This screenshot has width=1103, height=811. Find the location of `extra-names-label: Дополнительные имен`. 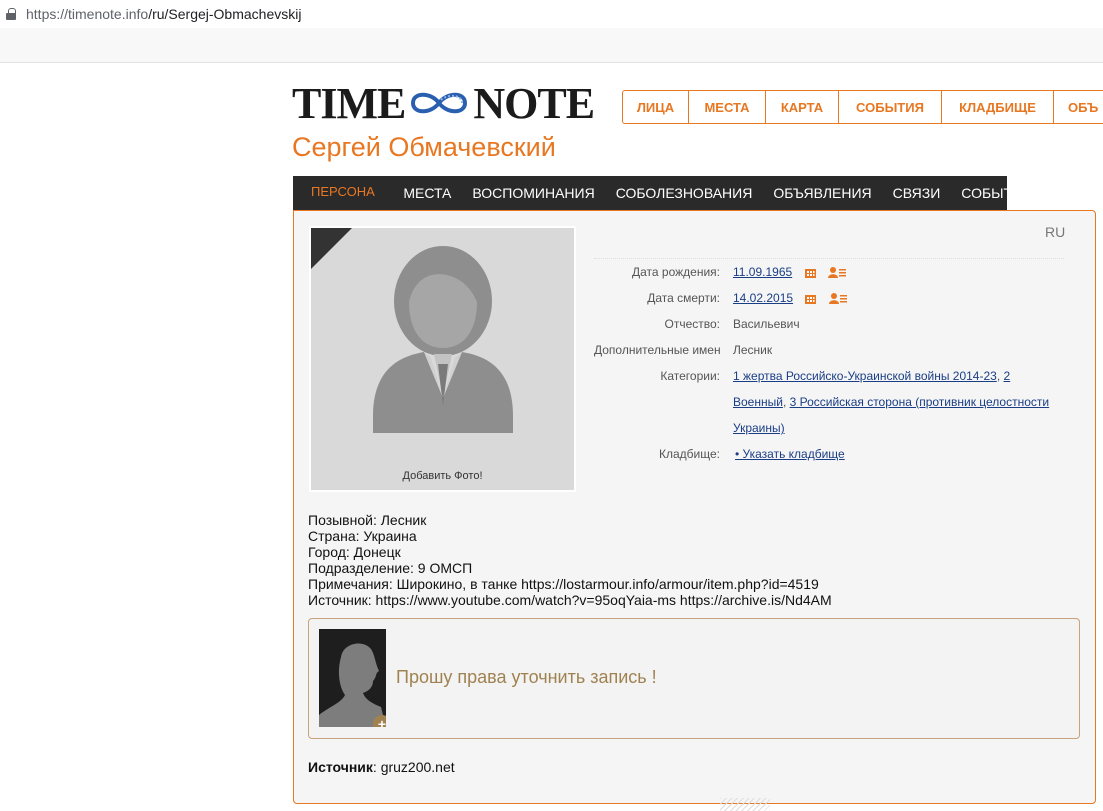

extra-names-label: Дополнительные имен is located at coordinates (657, 350).